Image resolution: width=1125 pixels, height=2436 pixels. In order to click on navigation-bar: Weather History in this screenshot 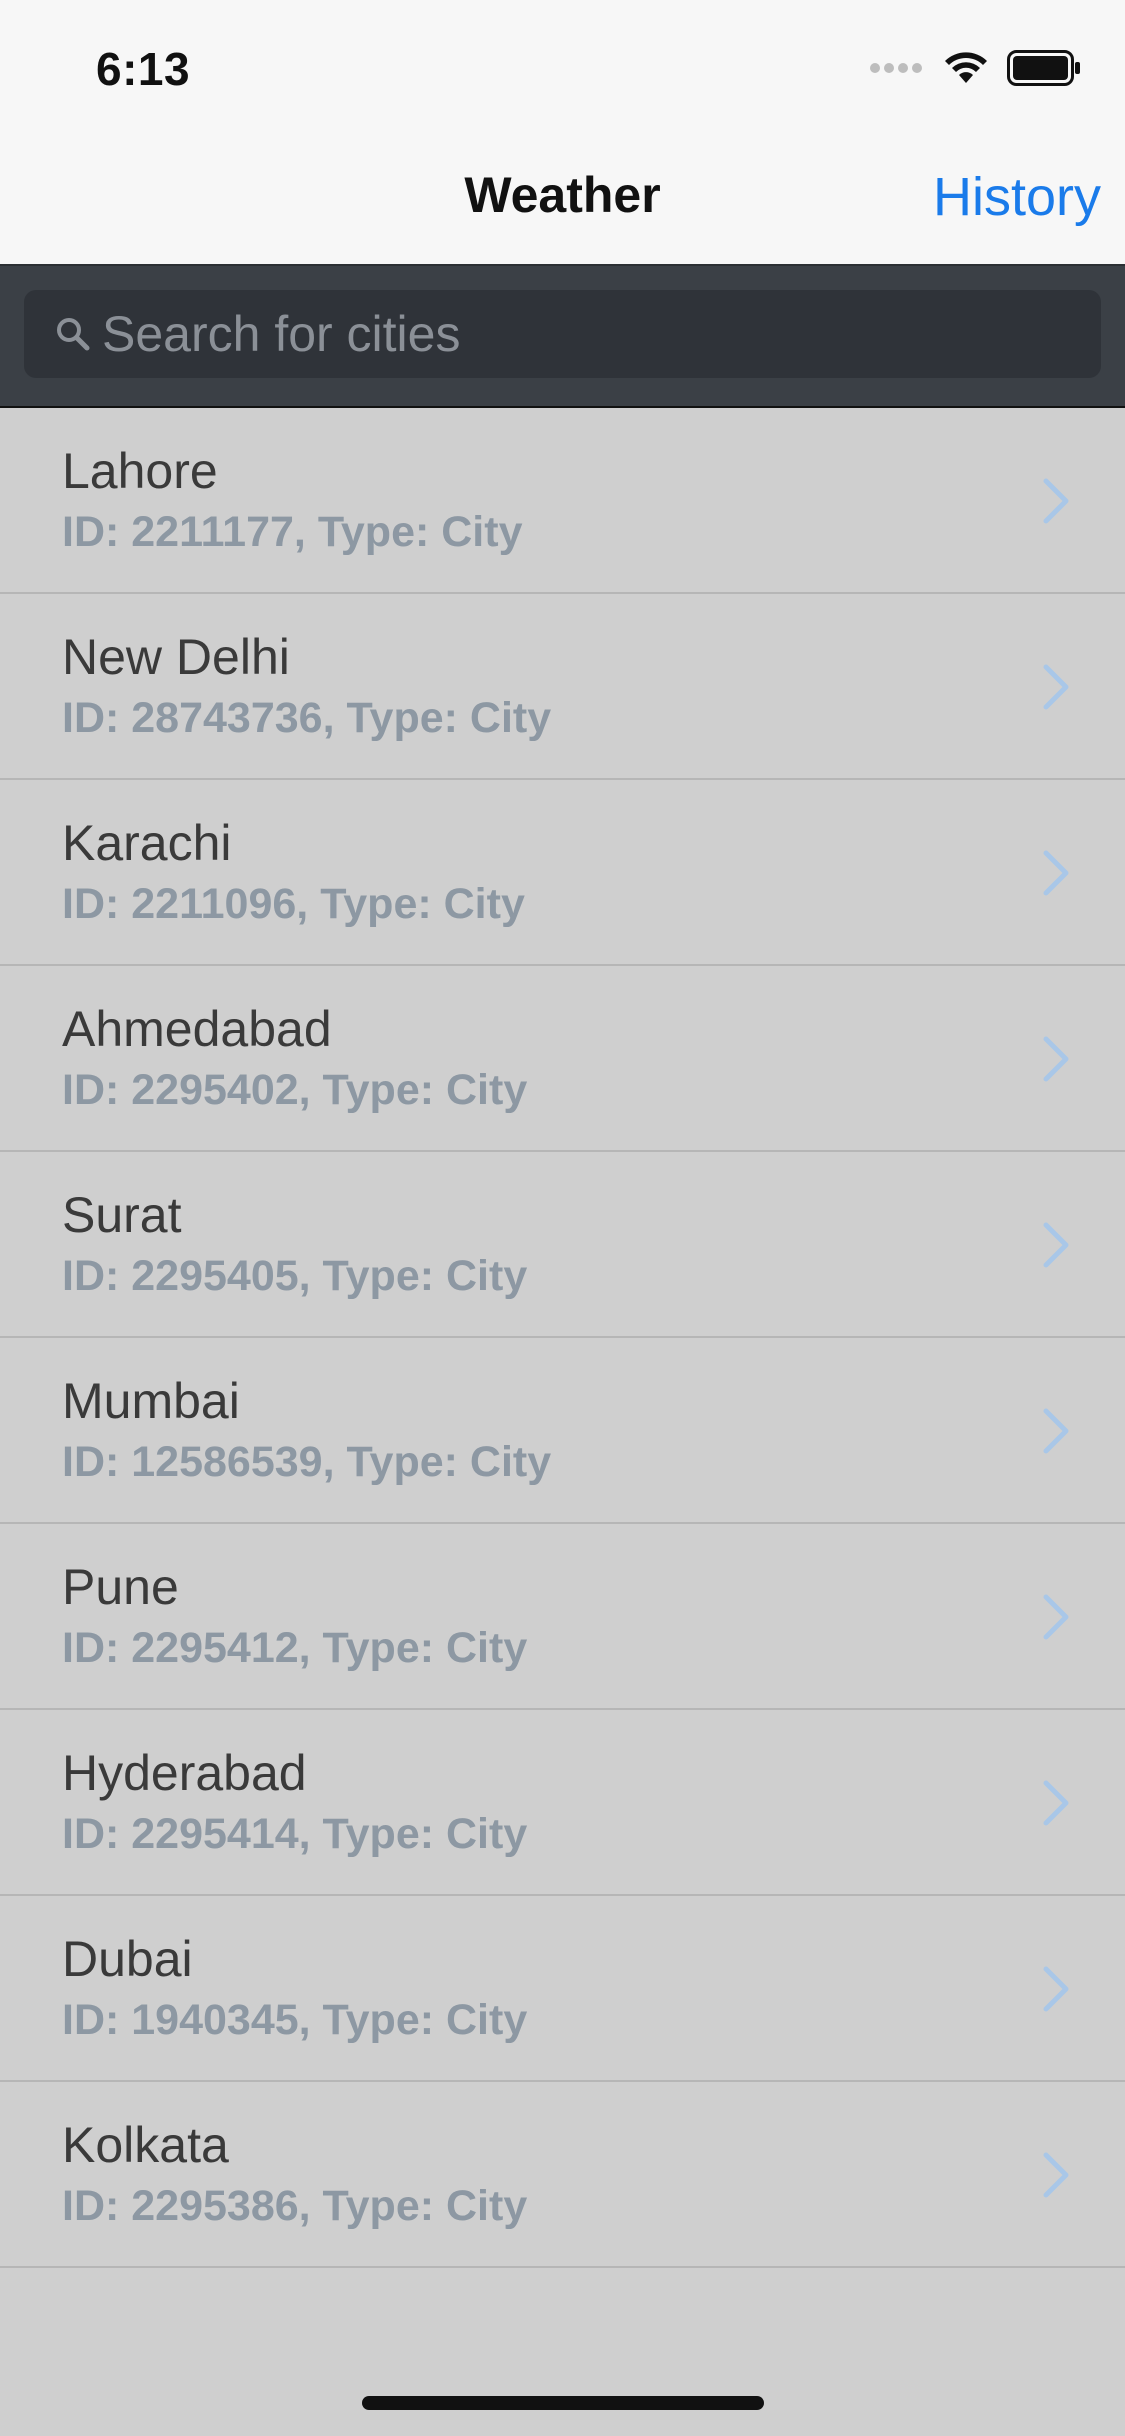, I will do `click(562, 199)`.